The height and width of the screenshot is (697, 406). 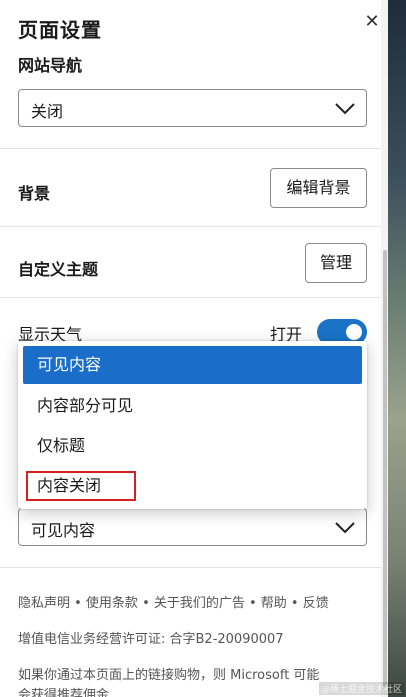 I want to click on edit-background-button: 编辑背景, so click(x=318, y=188).